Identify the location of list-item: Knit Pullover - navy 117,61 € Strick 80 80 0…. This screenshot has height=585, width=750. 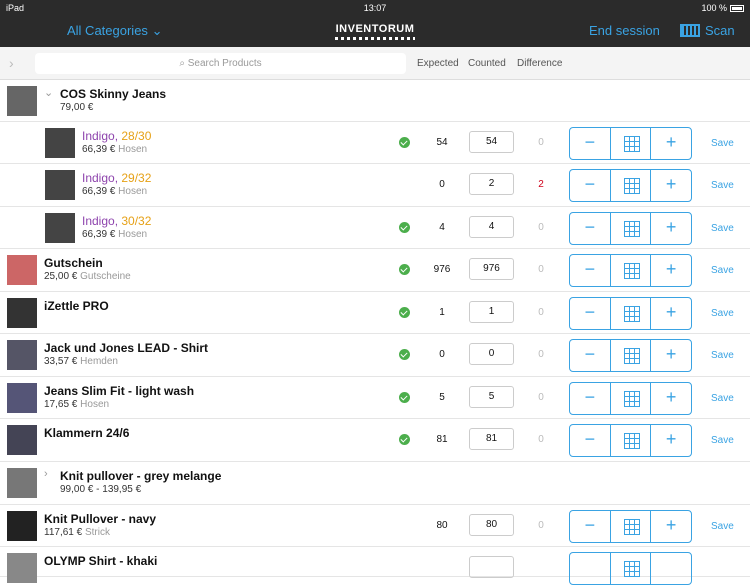
(375, 526).